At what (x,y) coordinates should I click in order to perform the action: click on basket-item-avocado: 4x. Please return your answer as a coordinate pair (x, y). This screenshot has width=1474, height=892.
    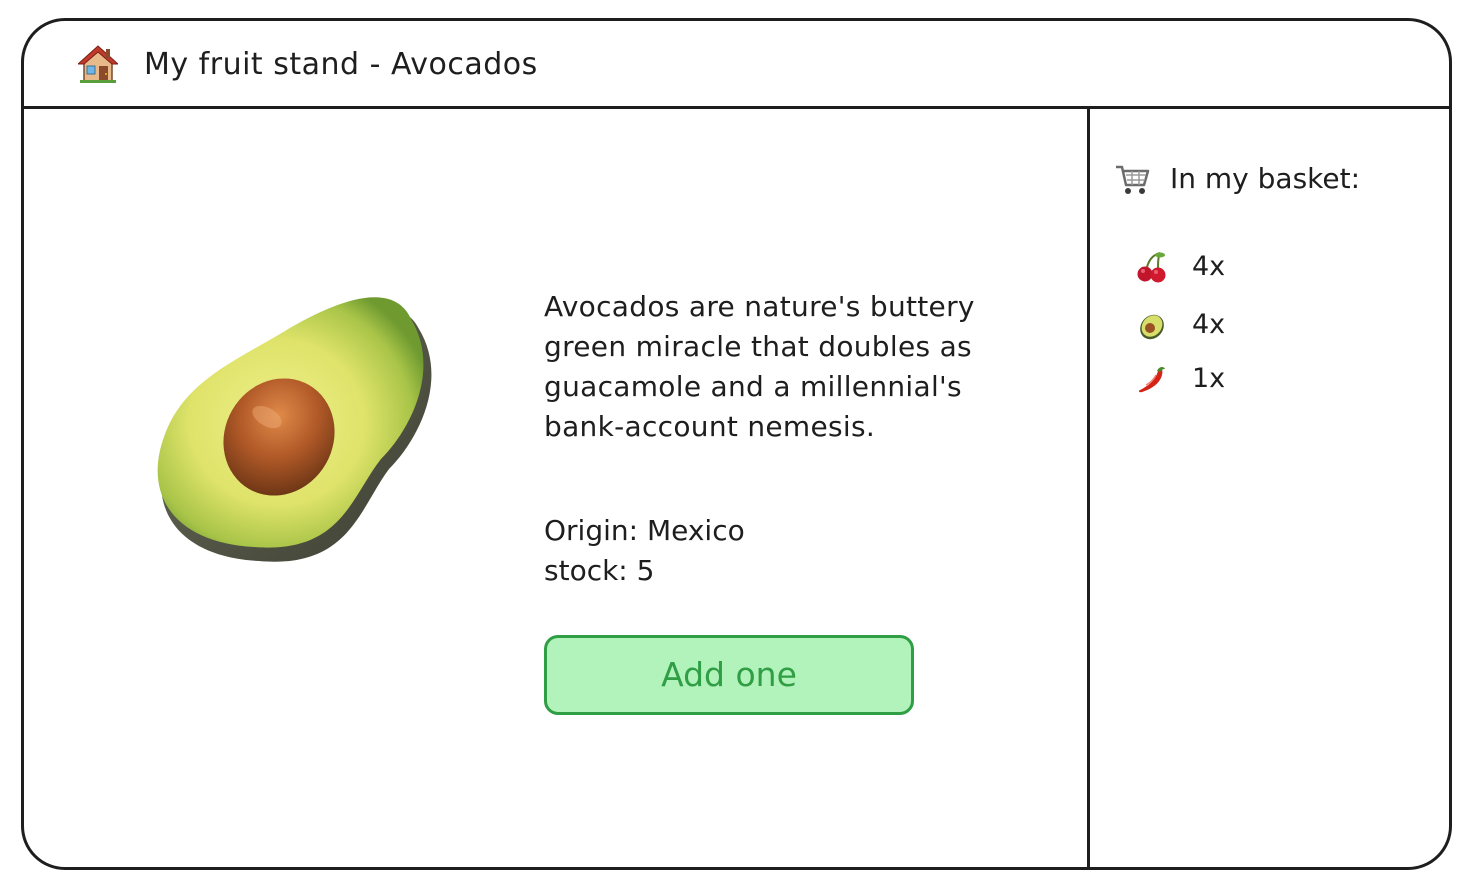
    Looking at the image, I should click on (1216, 325).